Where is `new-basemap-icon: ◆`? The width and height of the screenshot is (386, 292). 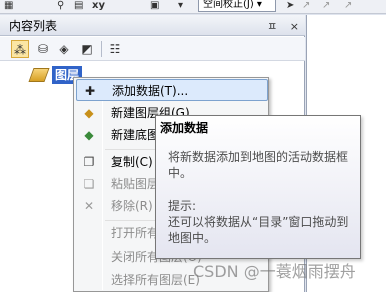 new-basemap-icon: ◆ is located at coordinates (89, 135).